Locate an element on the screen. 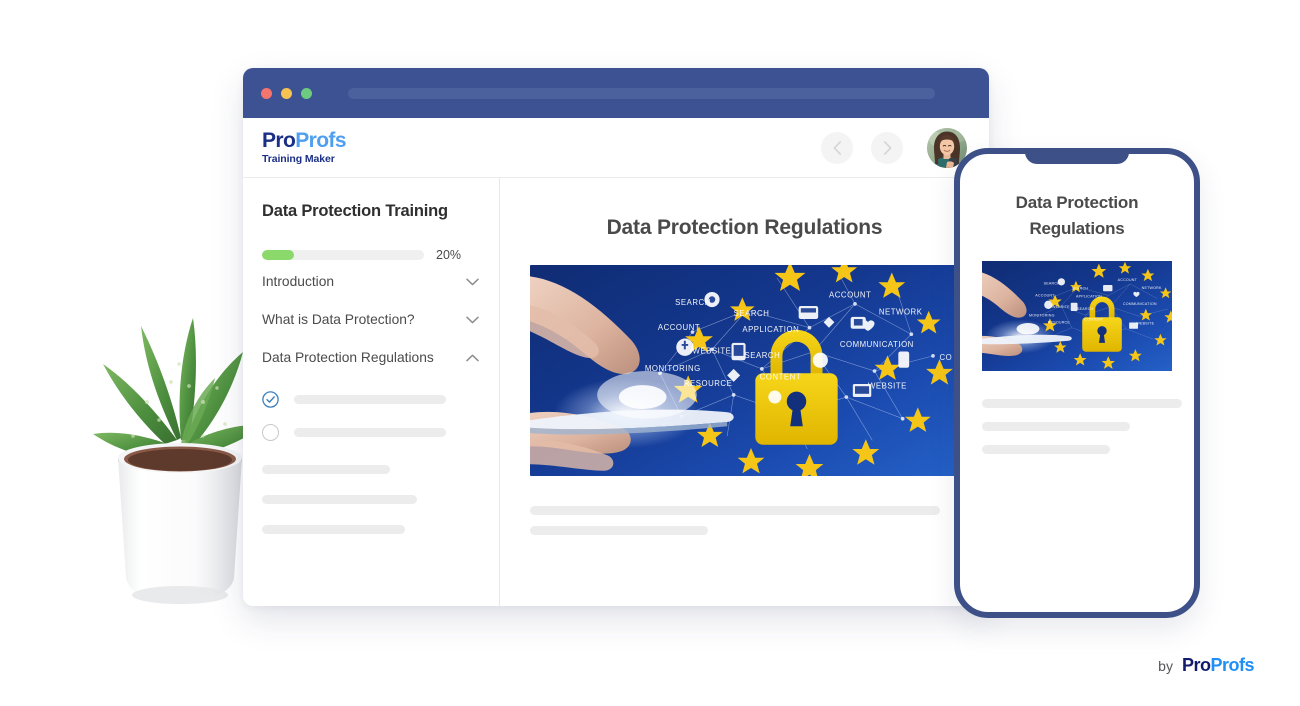 The image size is (1300, 706). chevron-left-icon is located at coordinates (837, 147).